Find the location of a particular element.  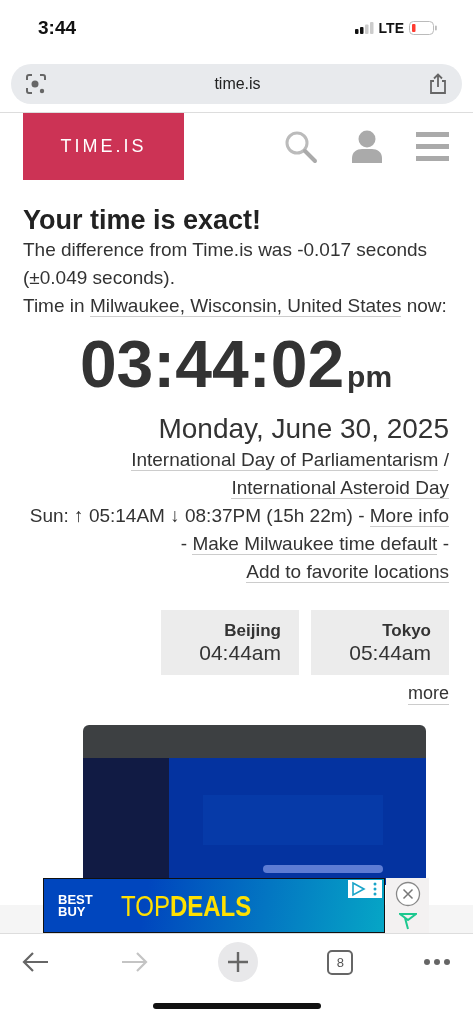

clock-time: 03:44:02 is located at coordinates (212, 364).